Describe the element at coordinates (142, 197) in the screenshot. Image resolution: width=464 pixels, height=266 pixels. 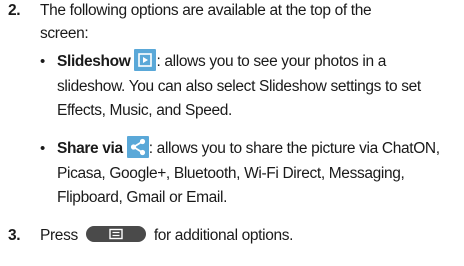
I see `bullet-line: Flipboard, Gmail or Email.` at that location.